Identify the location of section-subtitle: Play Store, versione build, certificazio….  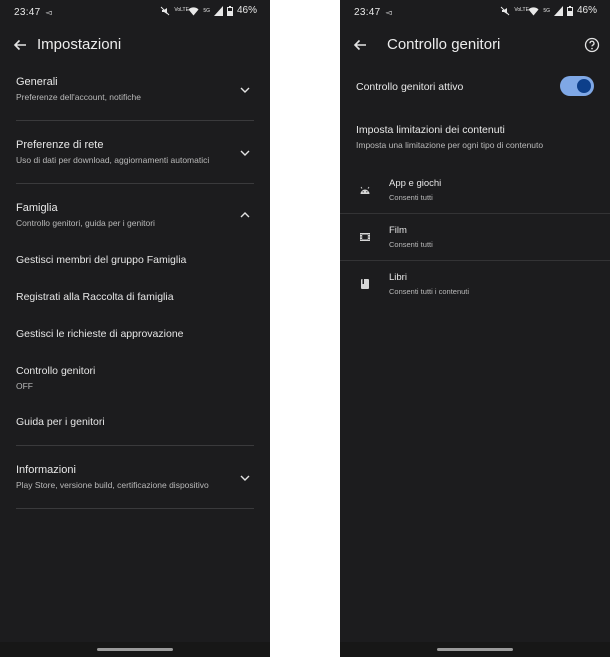
(112, 485).